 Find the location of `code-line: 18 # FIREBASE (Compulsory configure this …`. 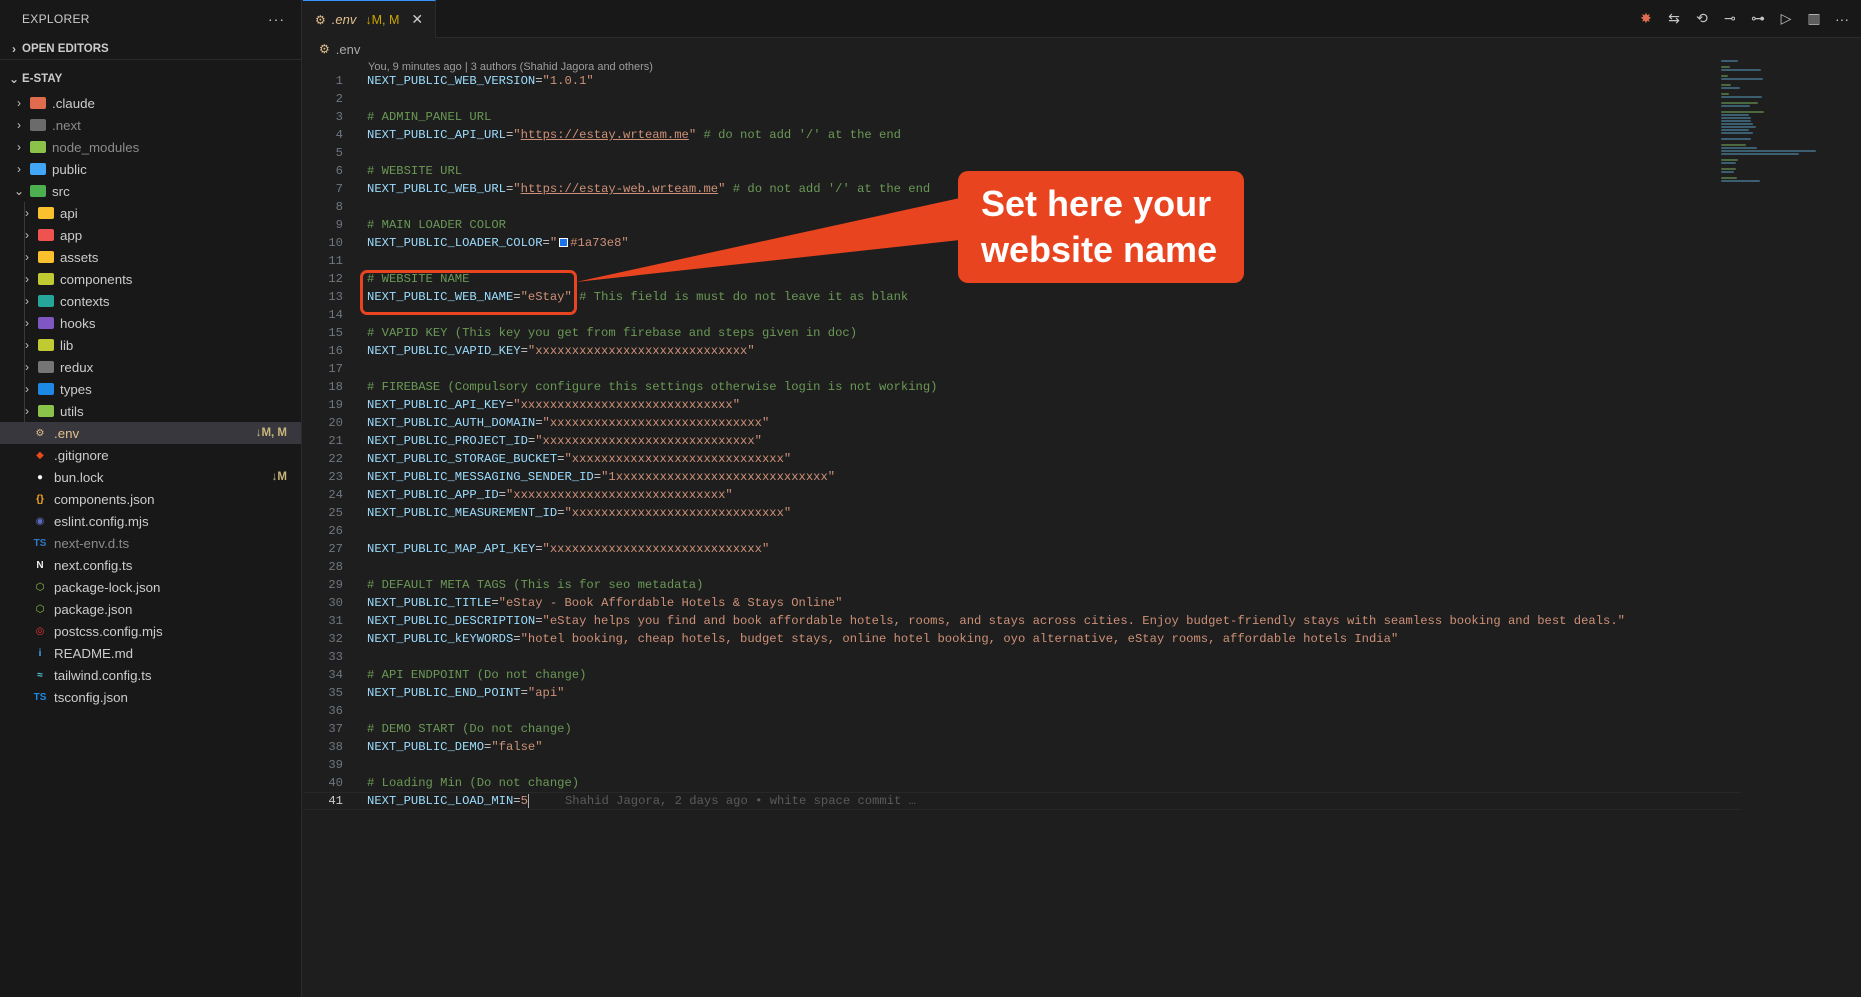

code-line: 18 # FIREBASE (Compulsory configure this … is located at coordinates (1082, 387).